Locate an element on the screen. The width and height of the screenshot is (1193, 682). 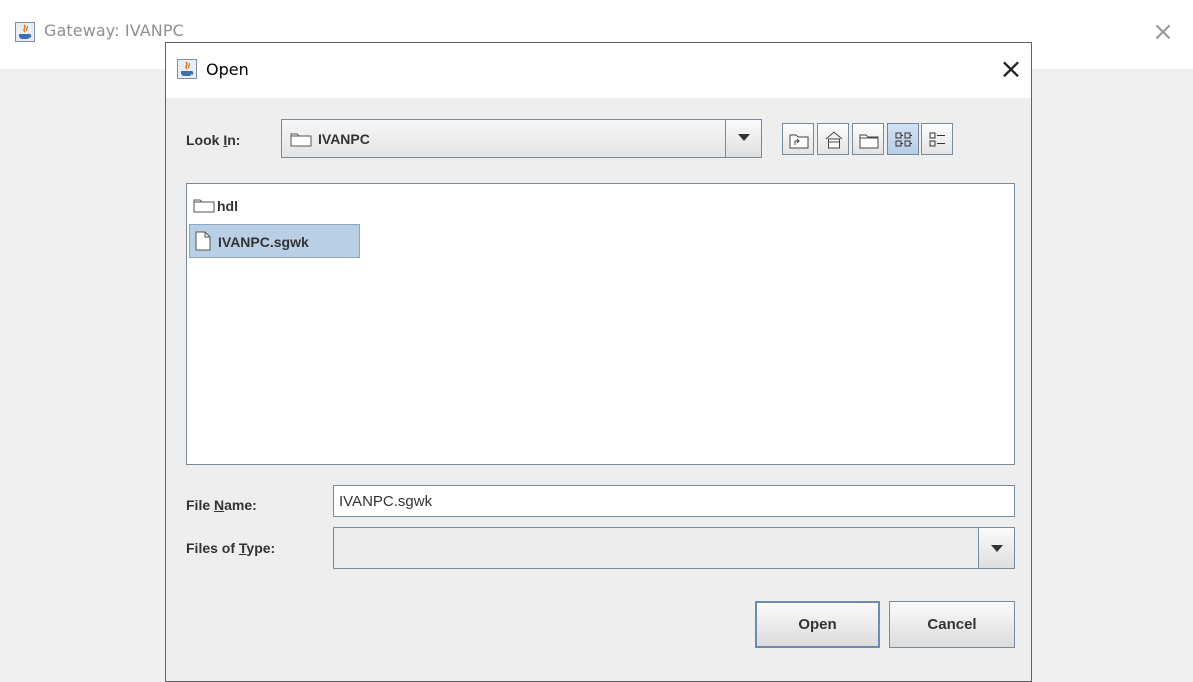
dialog-close-icon: × is located at coordinates (1011, 70).